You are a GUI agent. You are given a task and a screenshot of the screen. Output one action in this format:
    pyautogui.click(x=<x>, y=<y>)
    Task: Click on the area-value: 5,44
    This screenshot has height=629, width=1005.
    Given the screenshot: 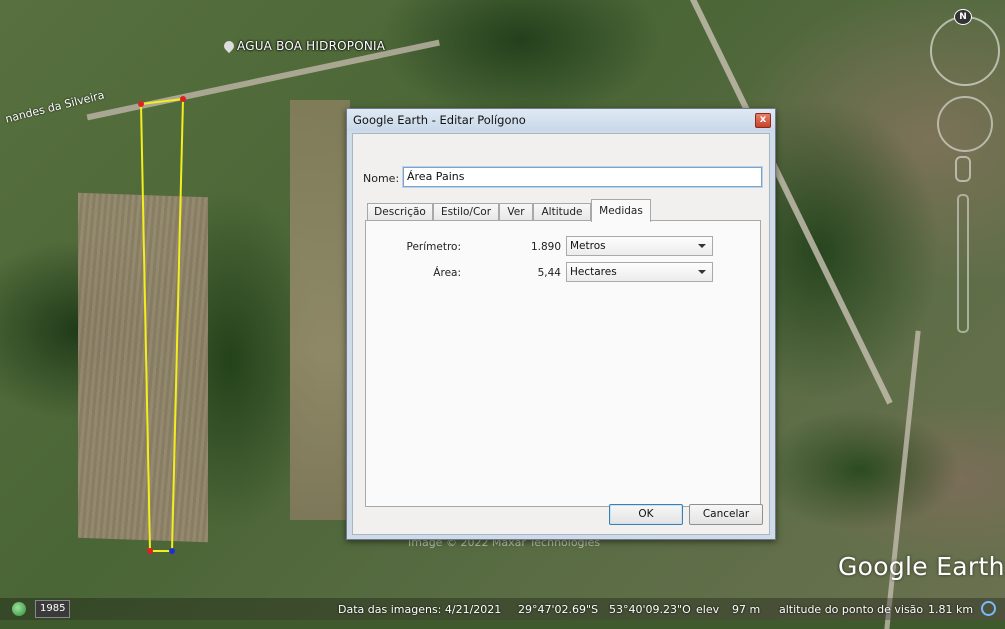 What is the action you would take?
    pyautogui.click(x=549, y=273)
    